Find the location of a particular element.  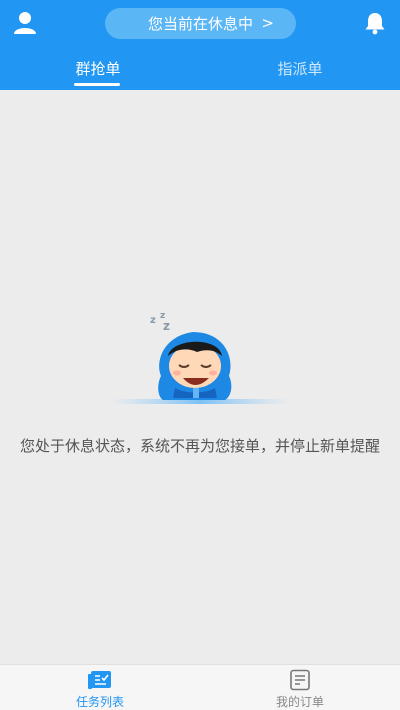

tab-assigned: 指派单 is located at coordinates (300, 68).